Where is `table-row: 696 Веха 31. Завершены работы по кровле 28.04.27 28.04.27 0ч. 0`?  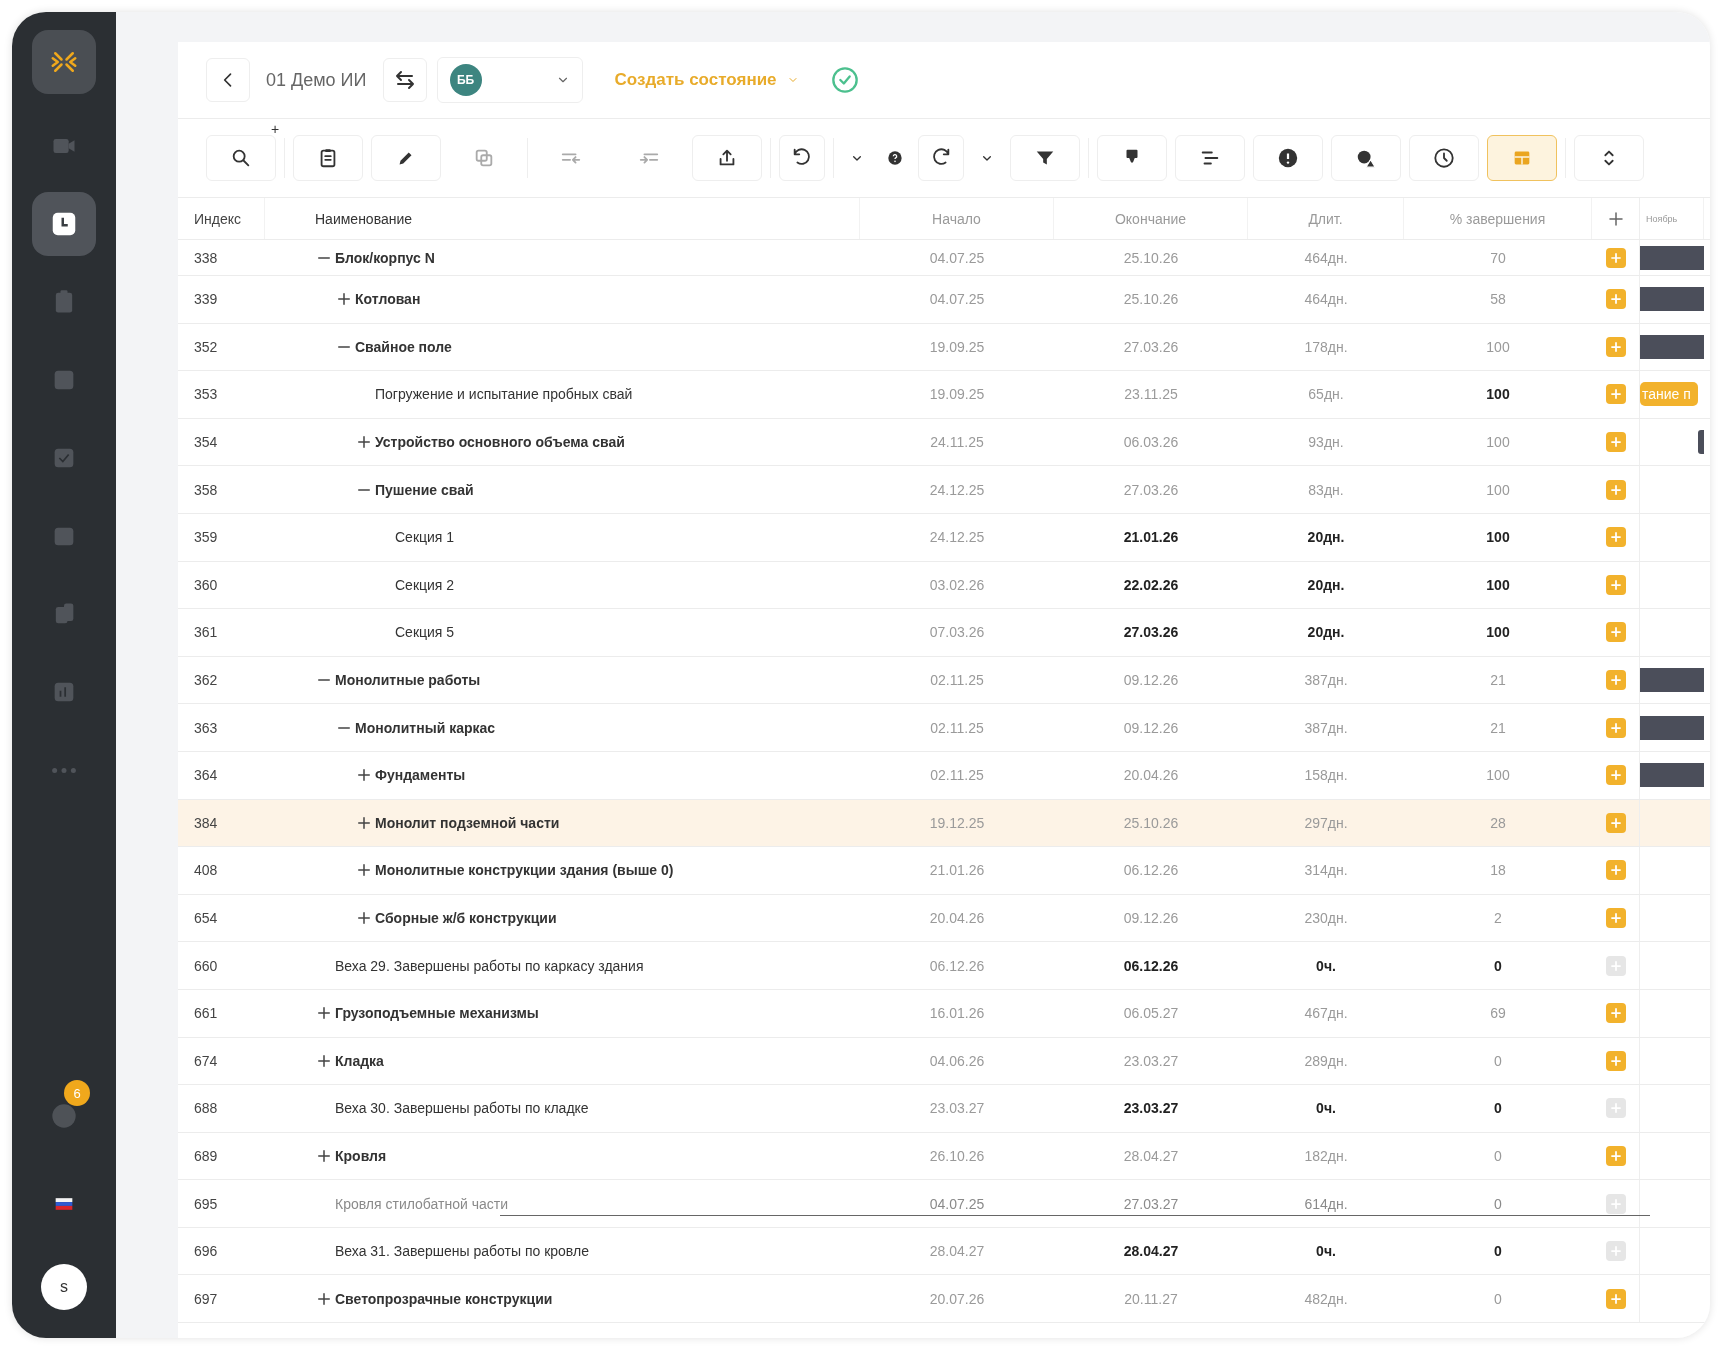 table-row: 696 Веха 31. Завершены работы по кровле 28.04.27 28.04.27 0ч. 0 is located at coordinates (944, 1251).